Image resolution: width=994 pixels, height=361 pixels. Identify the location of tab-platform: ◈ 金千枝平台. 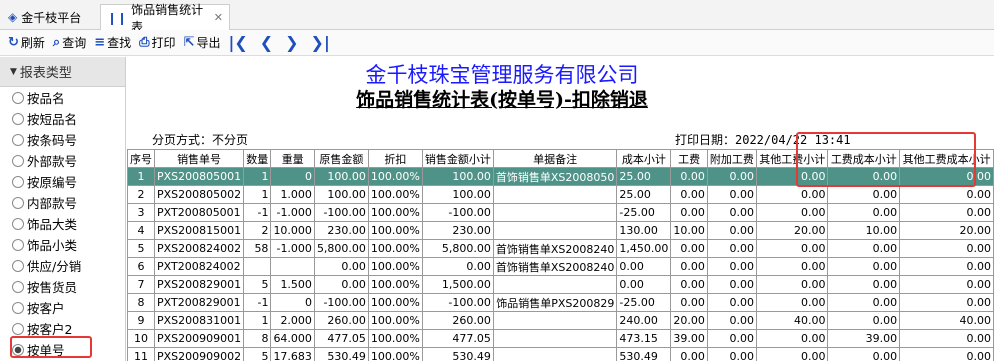
(51, 17).